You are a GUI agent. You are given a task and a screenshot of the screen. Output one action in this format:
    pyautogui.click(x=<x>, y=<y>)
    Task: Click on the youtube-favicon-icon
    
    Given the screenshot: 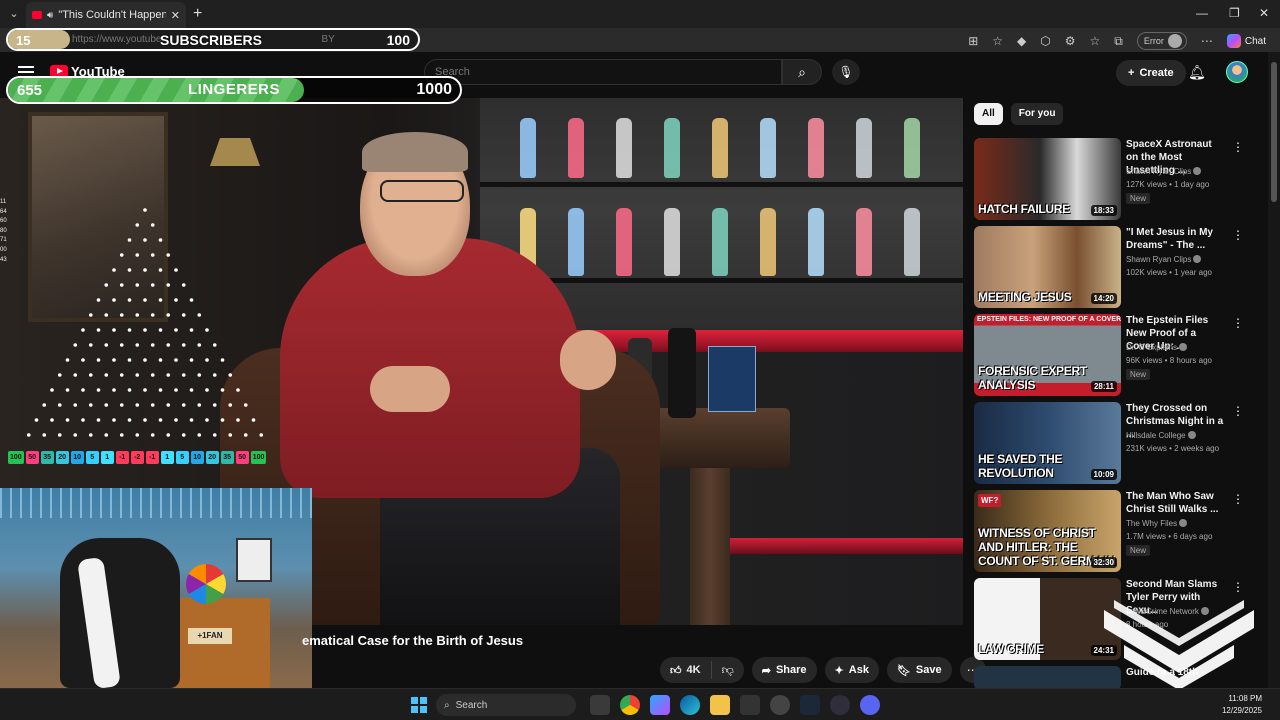 What is the action you would take?
    pyautogui.click(x=37, y=15)
    